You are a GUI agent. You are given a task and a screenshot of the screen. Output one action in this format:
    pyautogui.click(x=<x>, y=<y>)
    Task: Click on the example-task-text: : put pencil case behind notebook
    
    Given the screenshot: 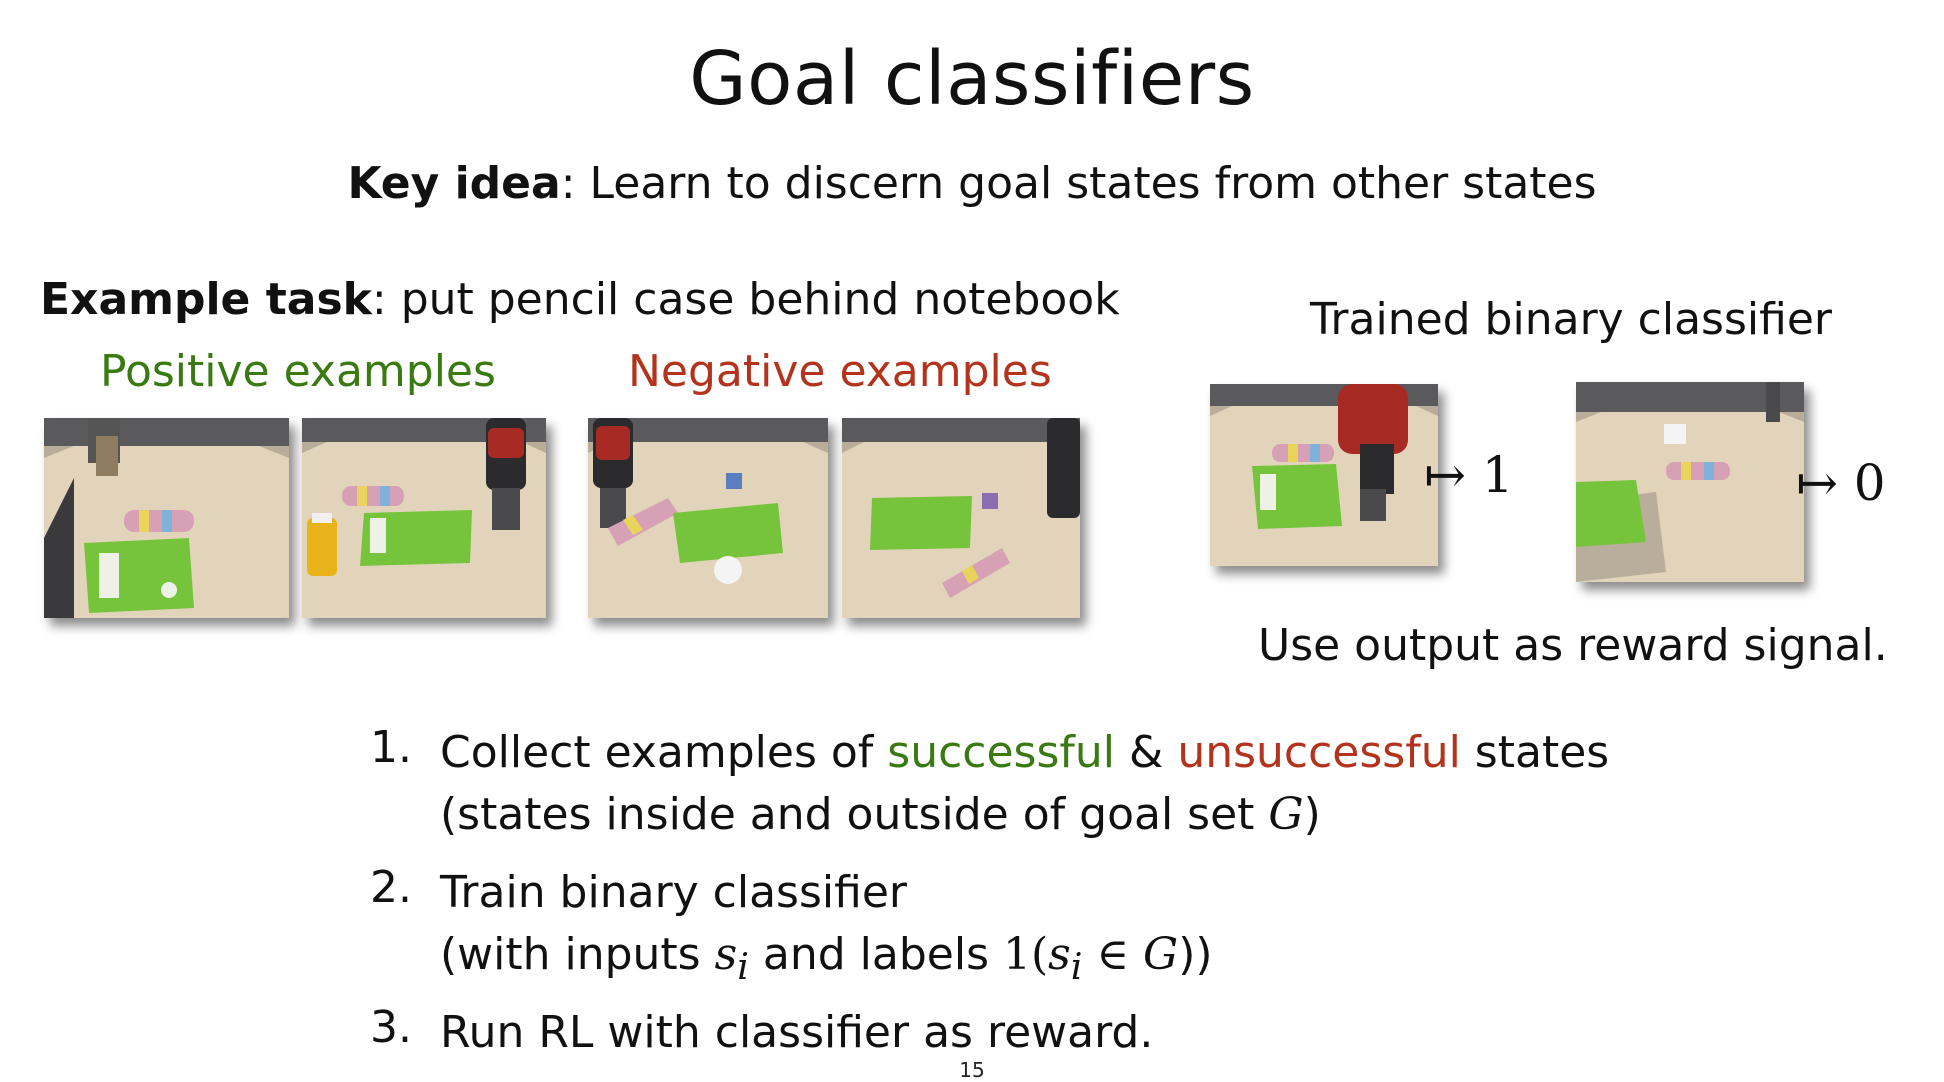 What is the action you would take?
    pyautogui.click(x=745, y=299)
    